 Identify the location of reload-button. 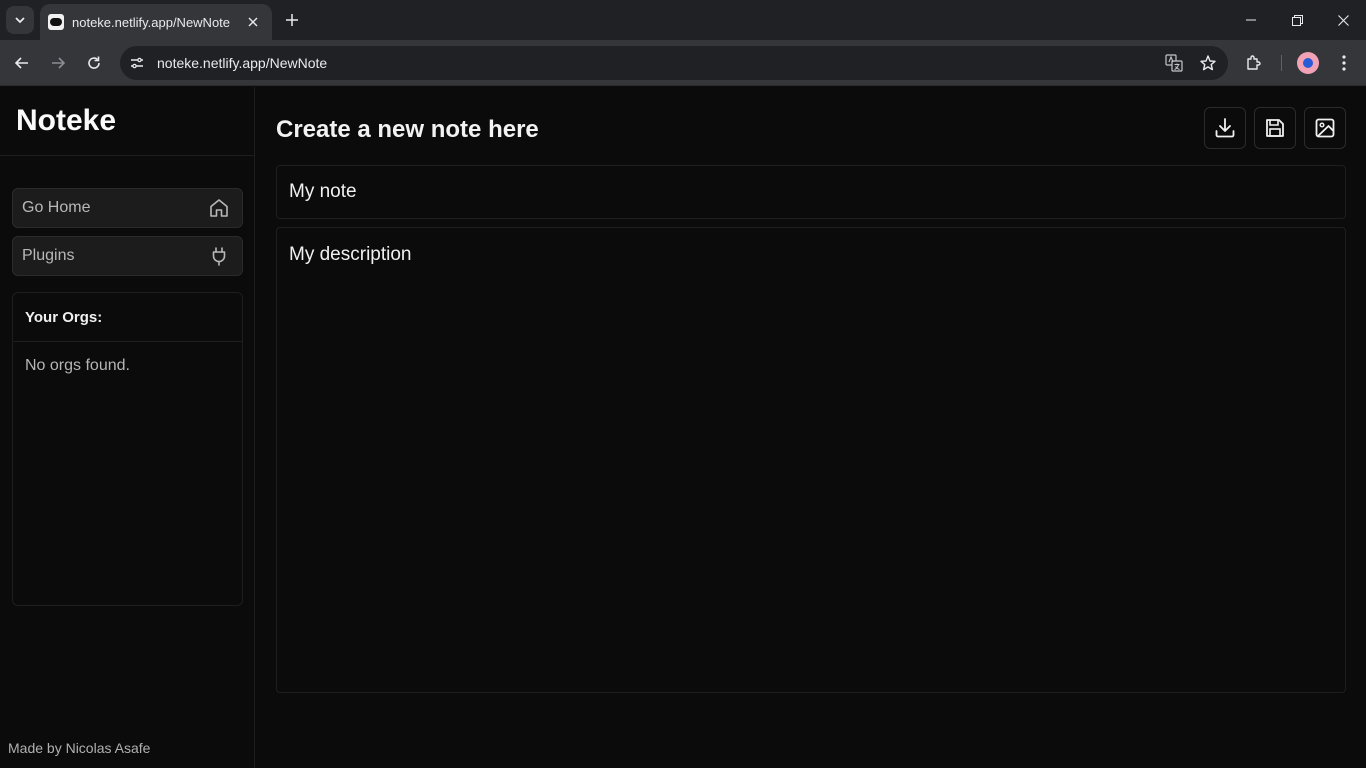
(94, 63).